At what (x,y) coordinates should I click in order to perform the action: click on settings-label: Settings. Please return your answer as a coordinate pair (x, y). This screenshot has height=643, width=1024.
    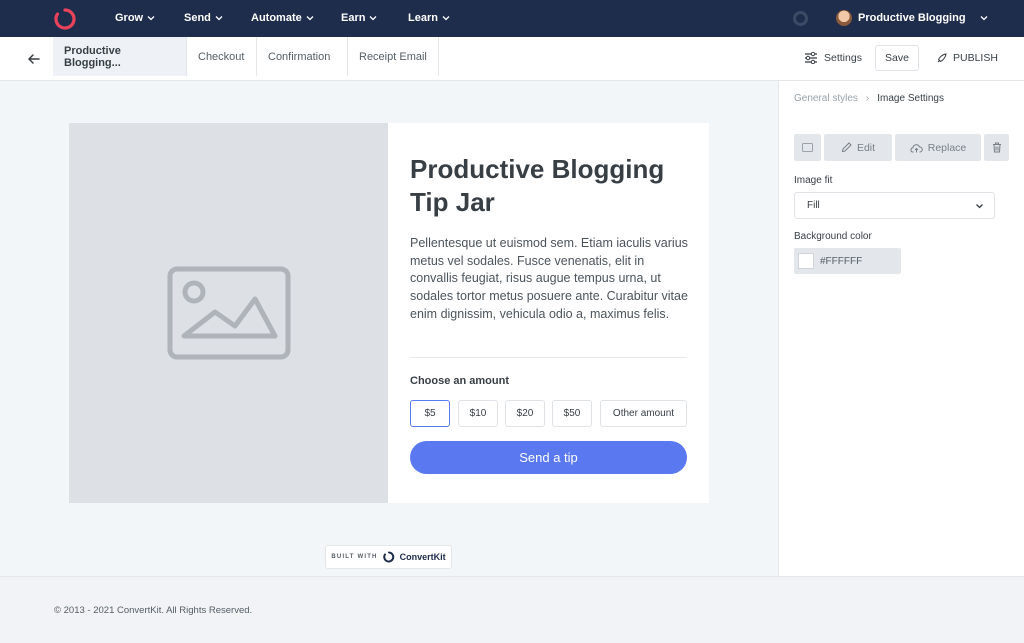
    Looking at the image, I should click on (843, 58).